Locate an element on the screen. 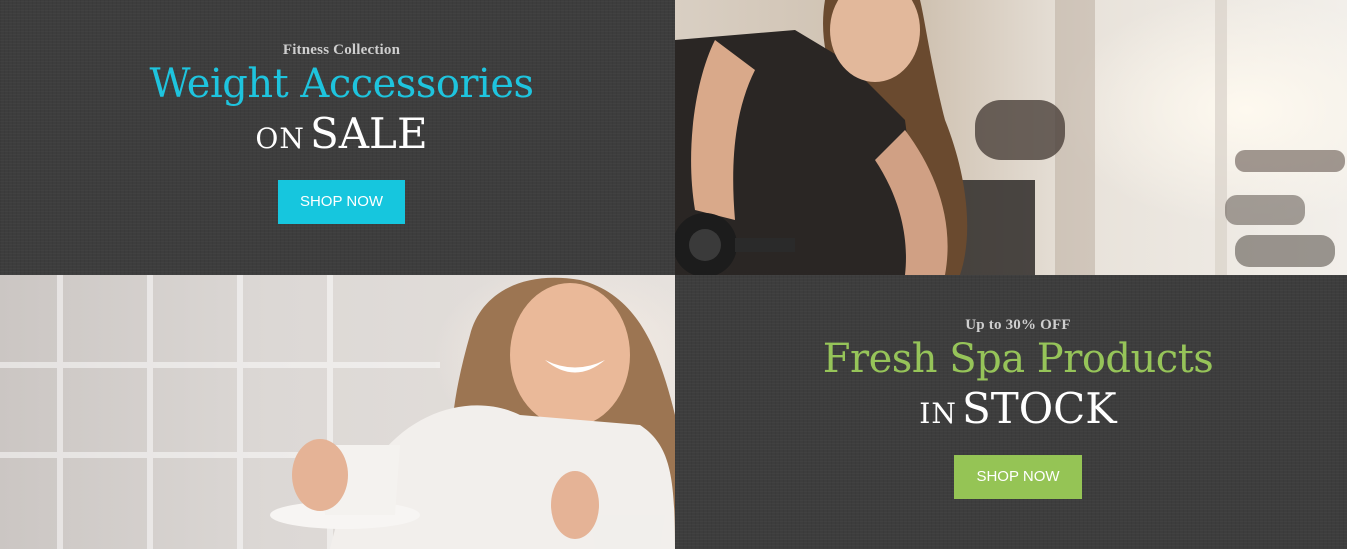 The height and width of the screenshot is (549, 1347). shop-now-spa-button: SHOP NOW is located at coordinates (1018, 477).